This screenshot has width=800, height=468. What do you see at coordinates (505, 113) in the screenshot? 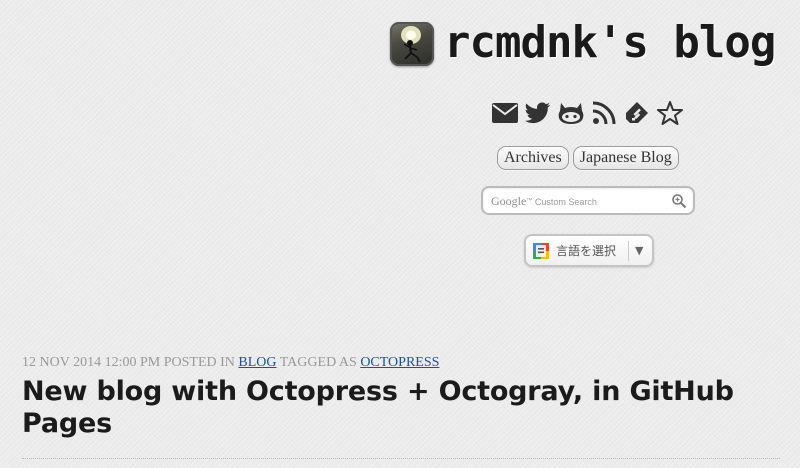
I see `mail-icon` at bounding box center [505, 113].